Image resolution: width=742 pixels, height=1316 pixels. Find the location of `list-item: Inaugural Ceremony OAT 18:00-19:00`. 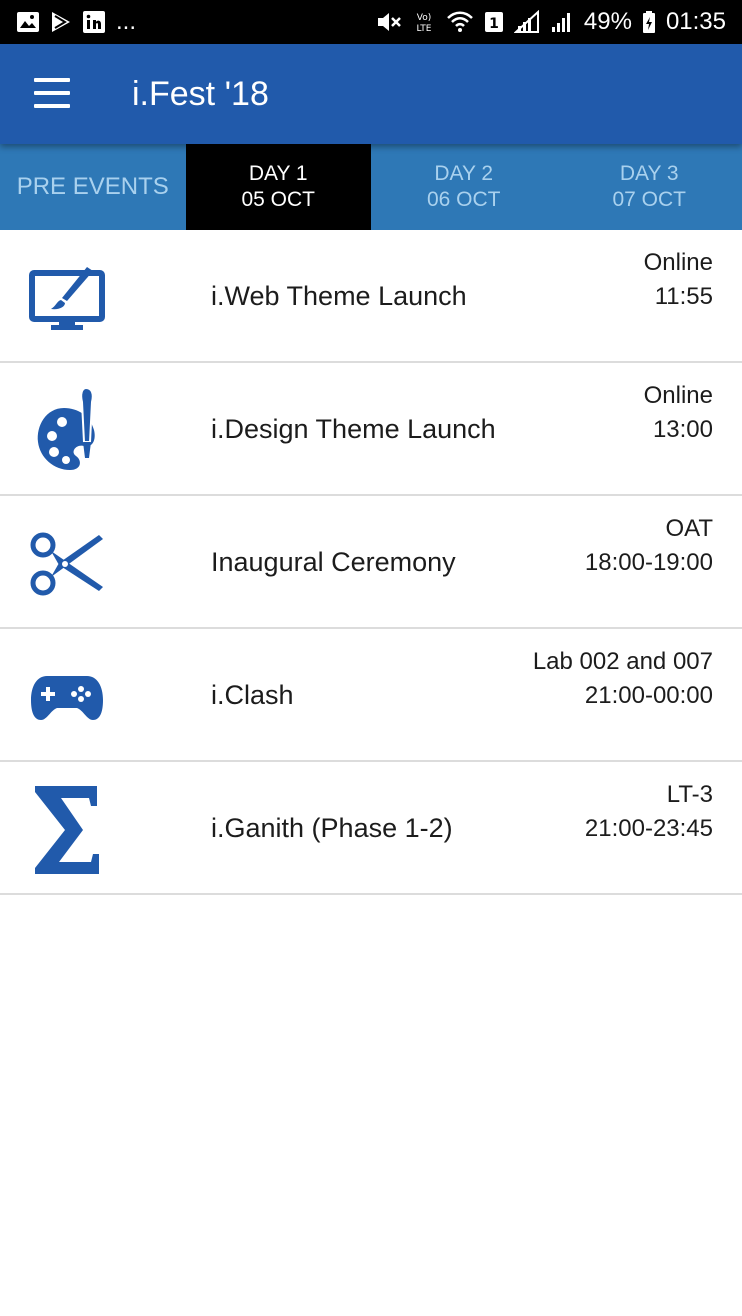

list-item: Inaugural Ceremony OAT 18:00-19:00 is located at coordinates (371, 562).